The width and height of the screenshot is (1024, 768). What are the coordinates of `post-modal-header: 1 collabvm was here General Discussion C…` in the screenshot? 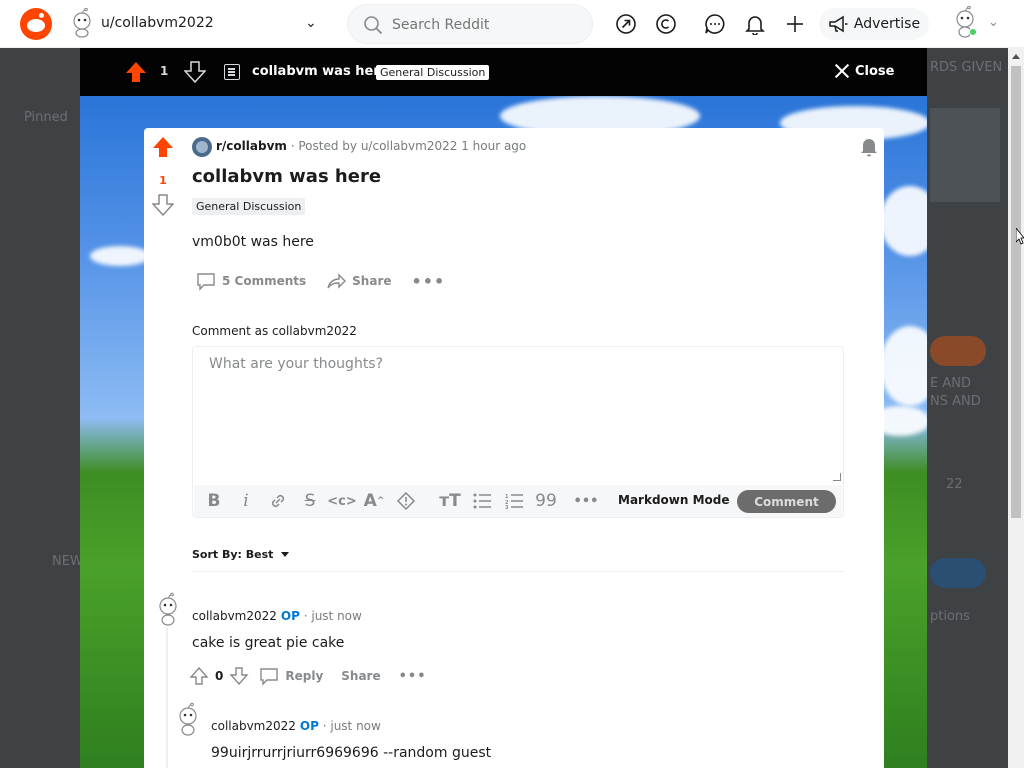 It's located at (503, 72).